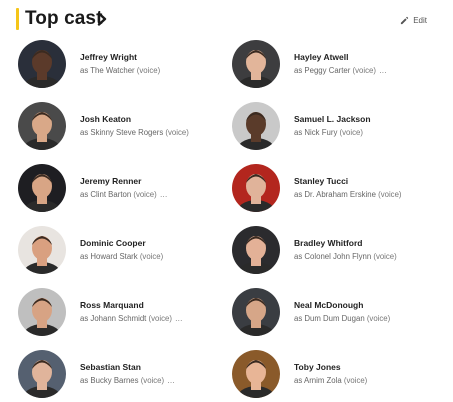 This screenshot has width=453, height=402. Describe the element at coordinates (340, 194) in the screenshot. I see `character-name: Dr. Abraham Erskine` at that location.